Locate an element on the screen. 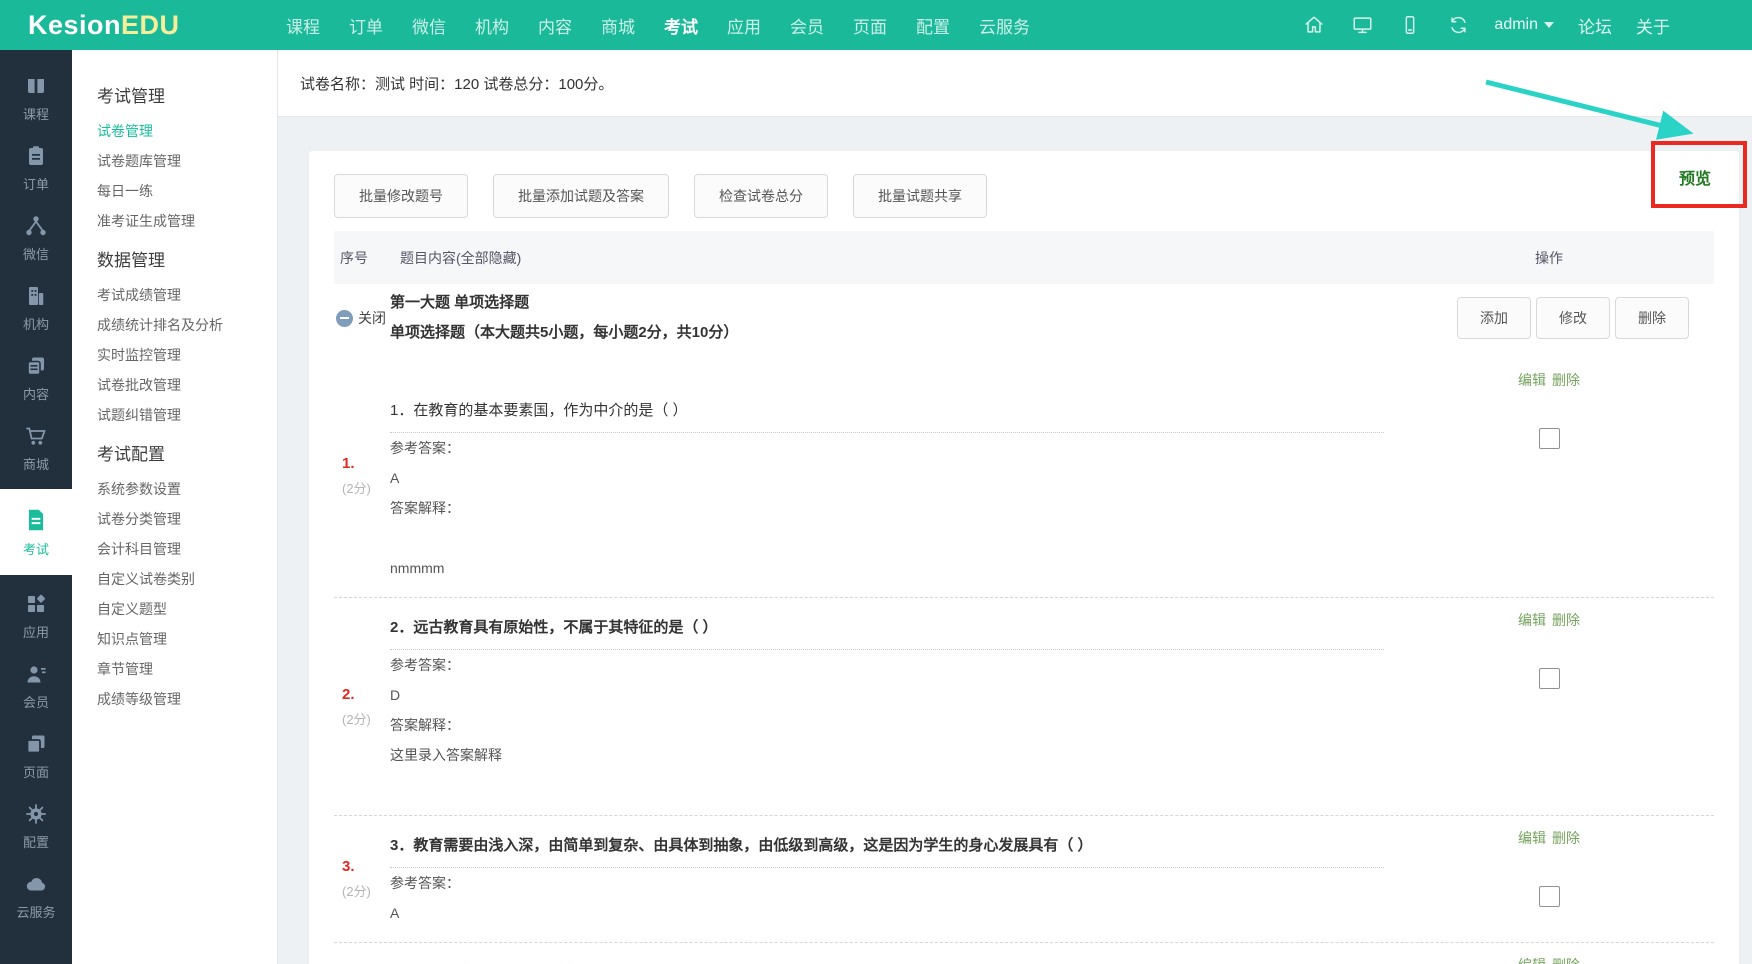  delete-group-button: 删除 is located at coordinates (1652, 318).